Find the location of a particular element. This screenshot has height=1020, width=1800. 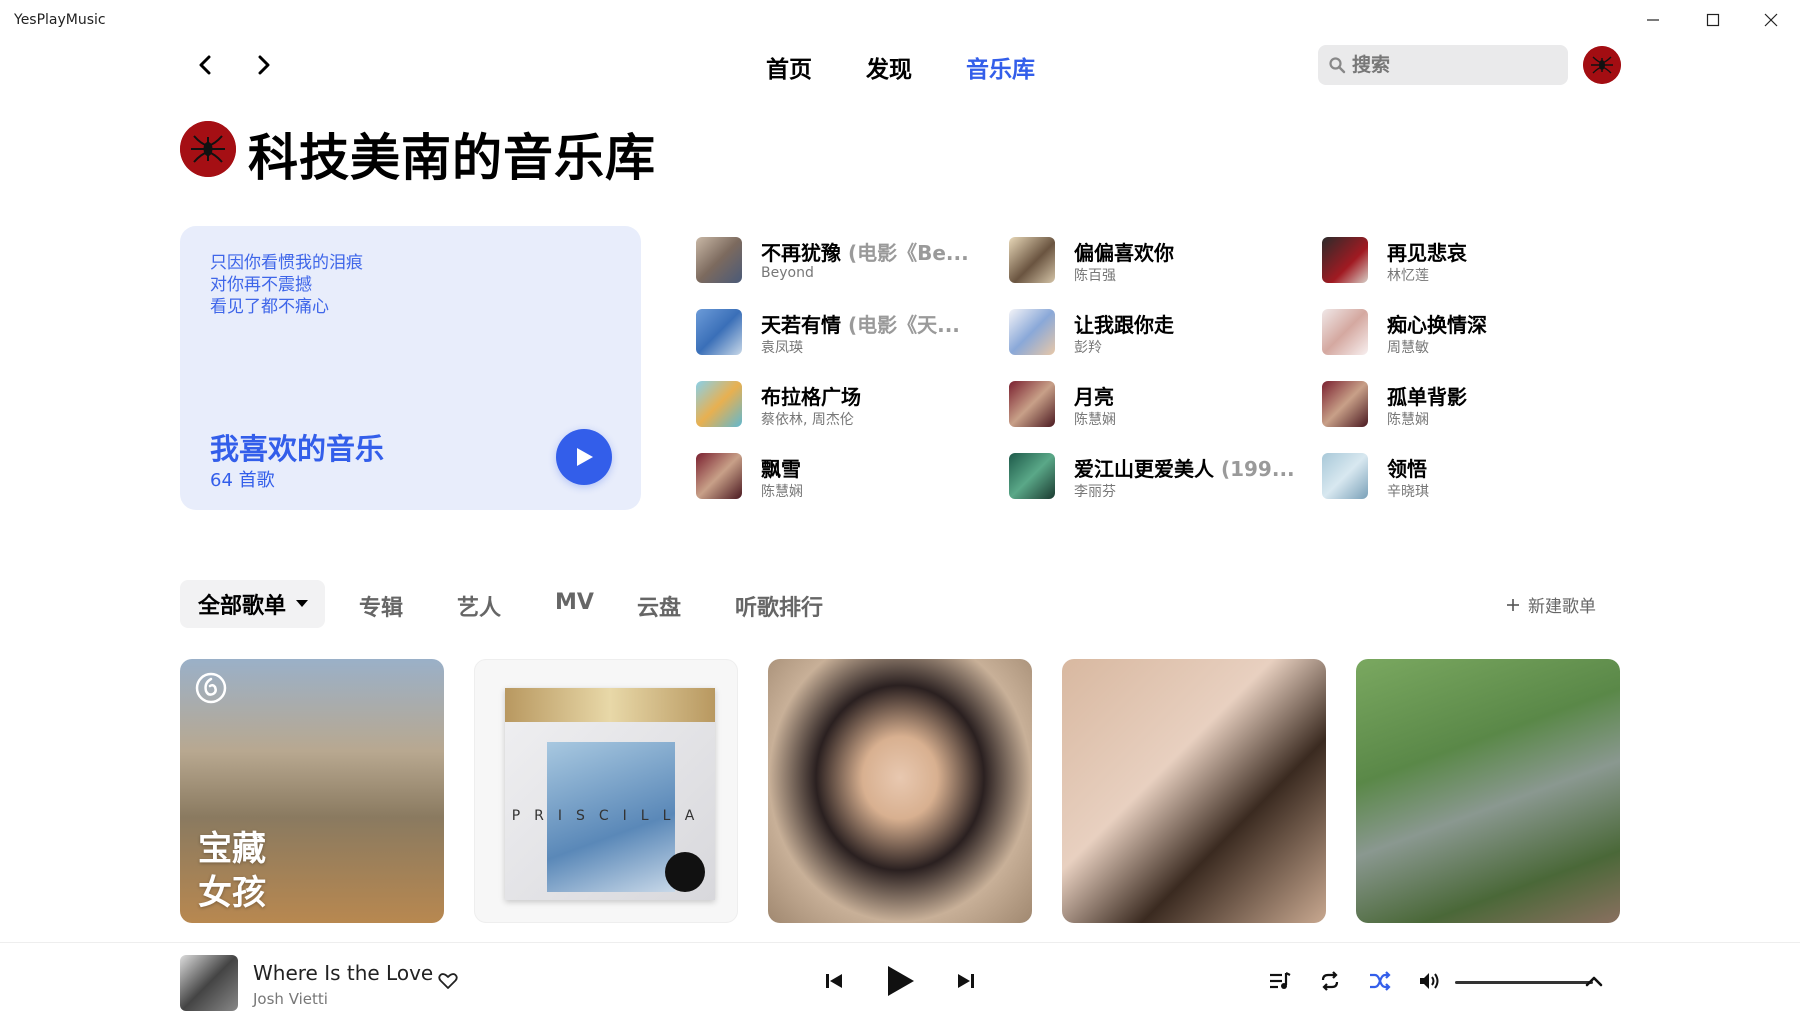

song-item: 领悟 辛晓琪 is located at coordinates (1467, 476).